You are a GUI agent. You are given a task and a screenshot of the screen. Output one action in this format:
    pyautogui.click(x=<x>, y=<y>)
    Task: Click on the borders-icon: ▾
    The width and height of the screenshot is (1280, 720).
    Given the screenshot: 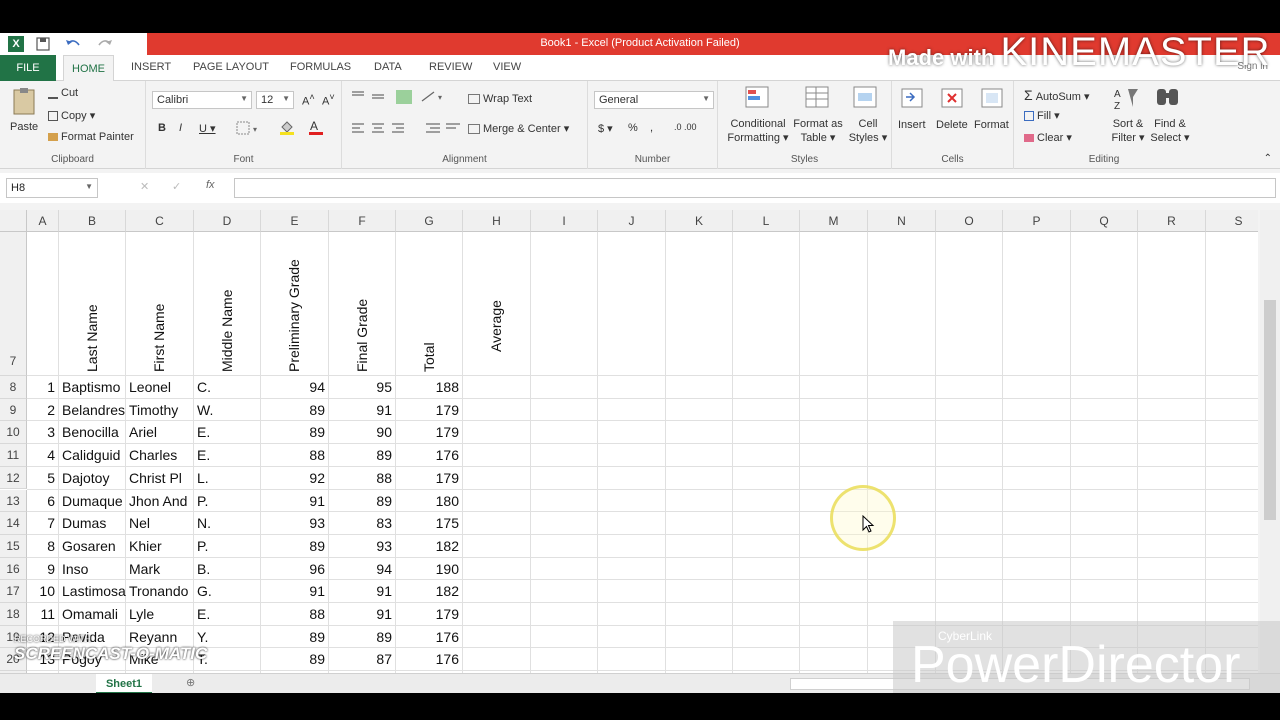 What is the action you would take?
    pyautogui.click(x=249, y=128)
    